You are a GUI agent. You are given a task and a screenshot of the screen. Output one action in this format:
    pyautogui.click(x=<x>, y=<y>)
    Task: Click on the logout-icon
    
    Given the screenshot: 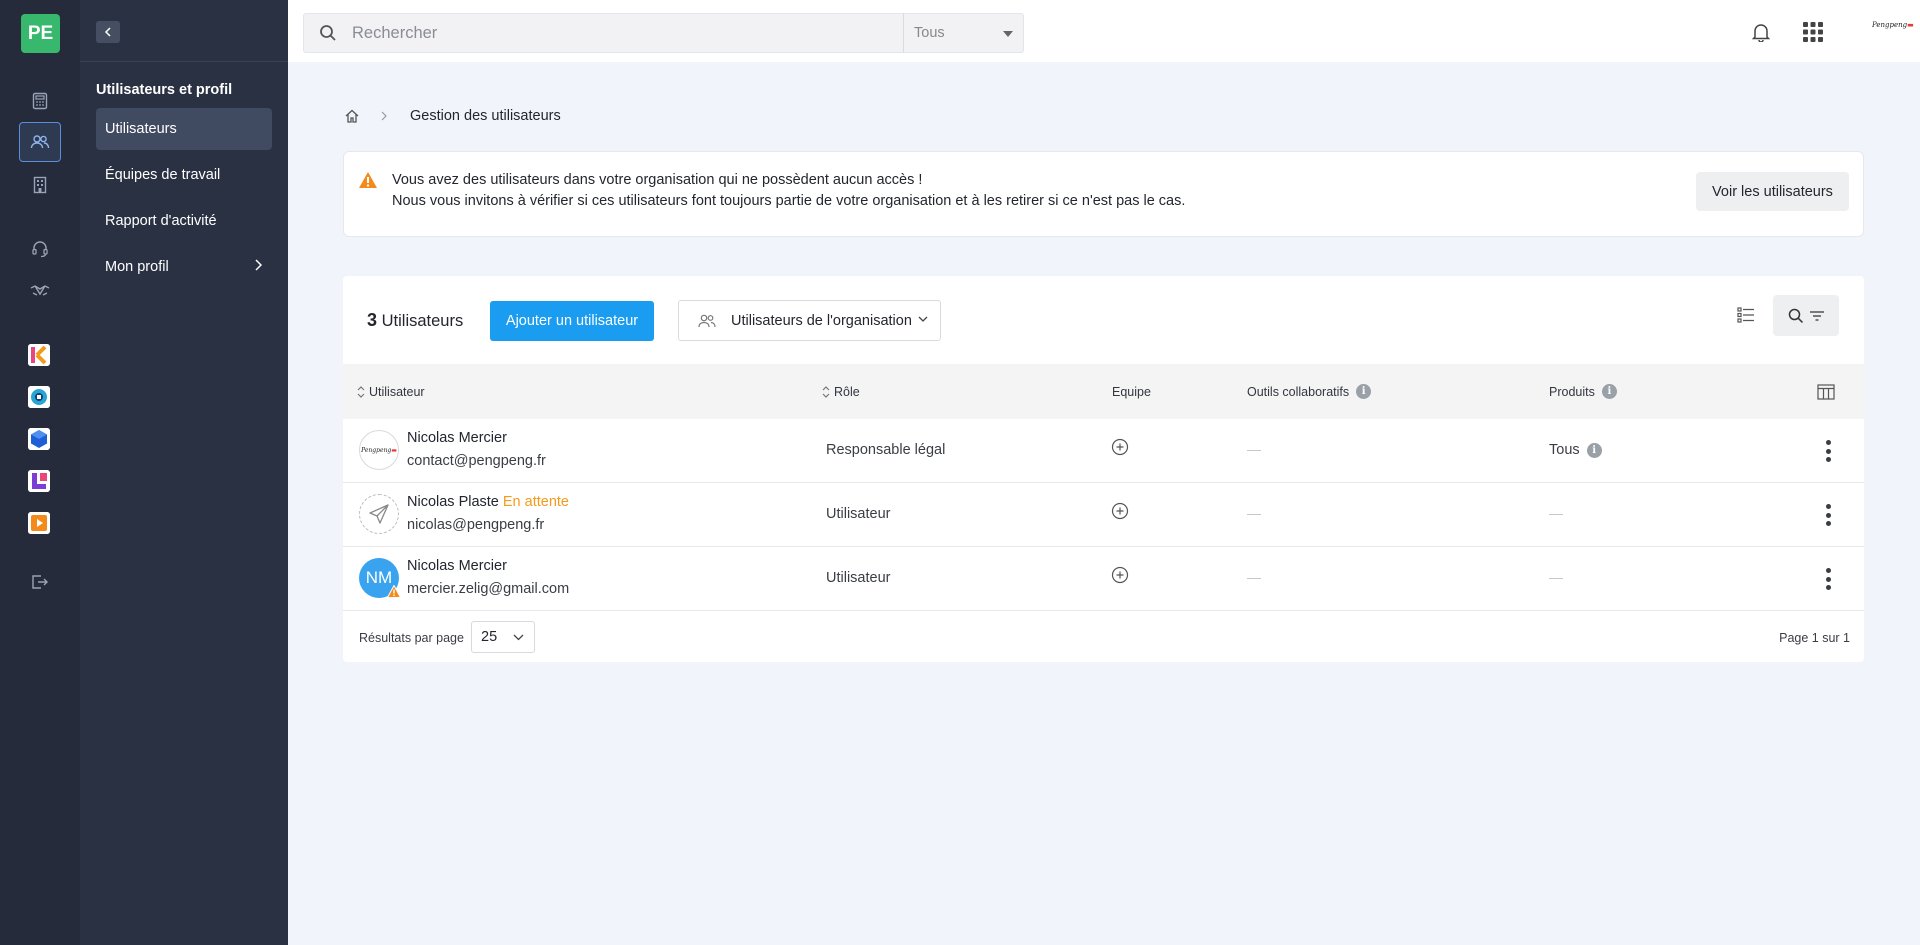 What is the action you would take?
    pyautogui.click(x=40, y=582)
    